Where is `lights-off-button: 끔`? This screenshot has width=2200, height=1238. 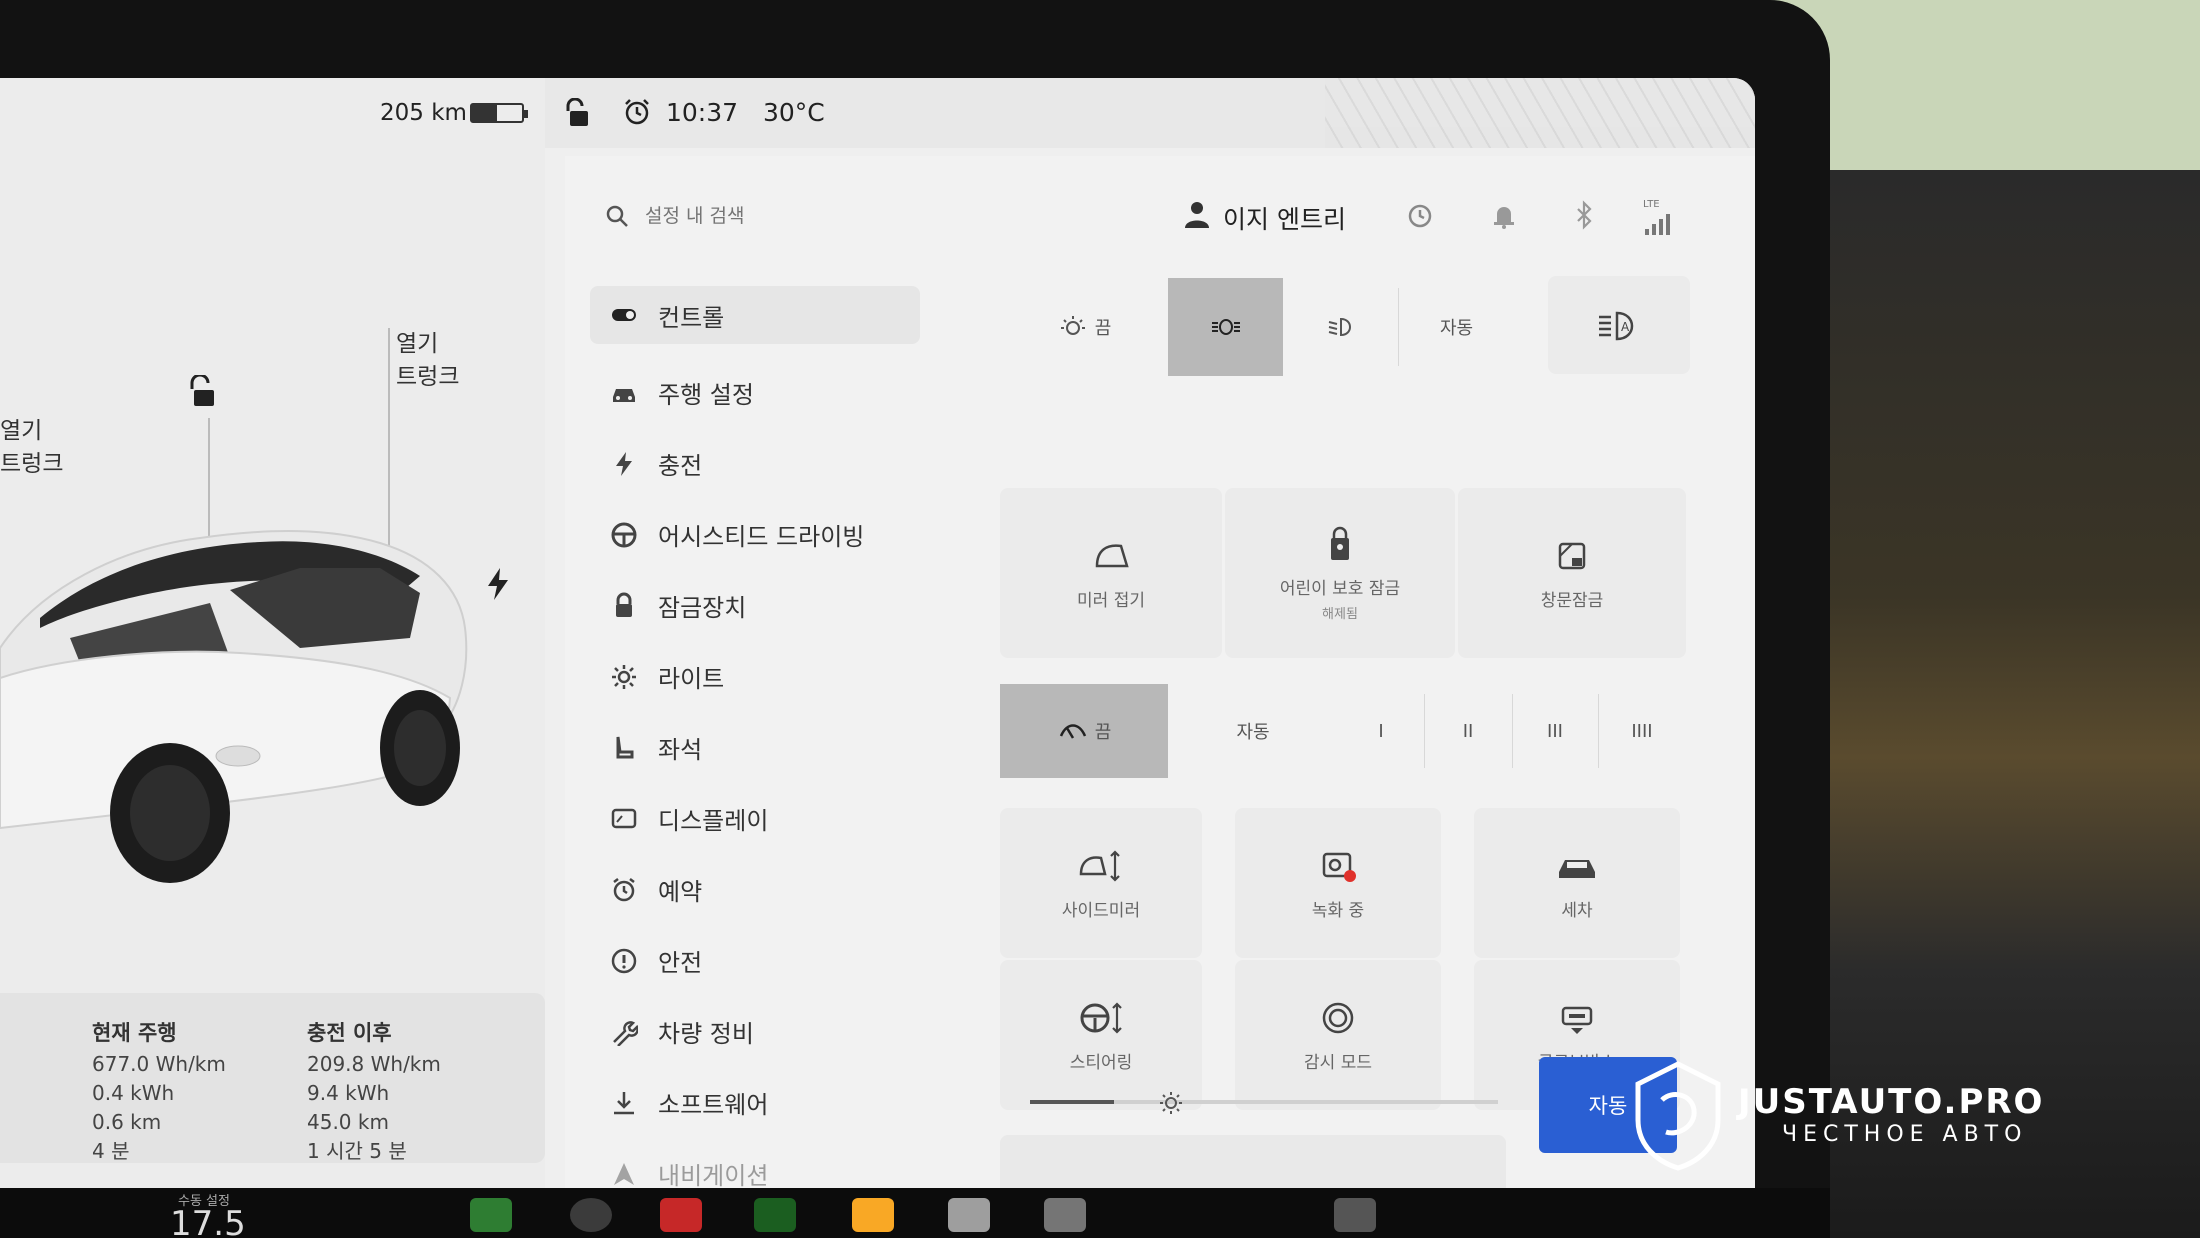 lights-off-button: 끔 is located at coordinates (1084, 327).